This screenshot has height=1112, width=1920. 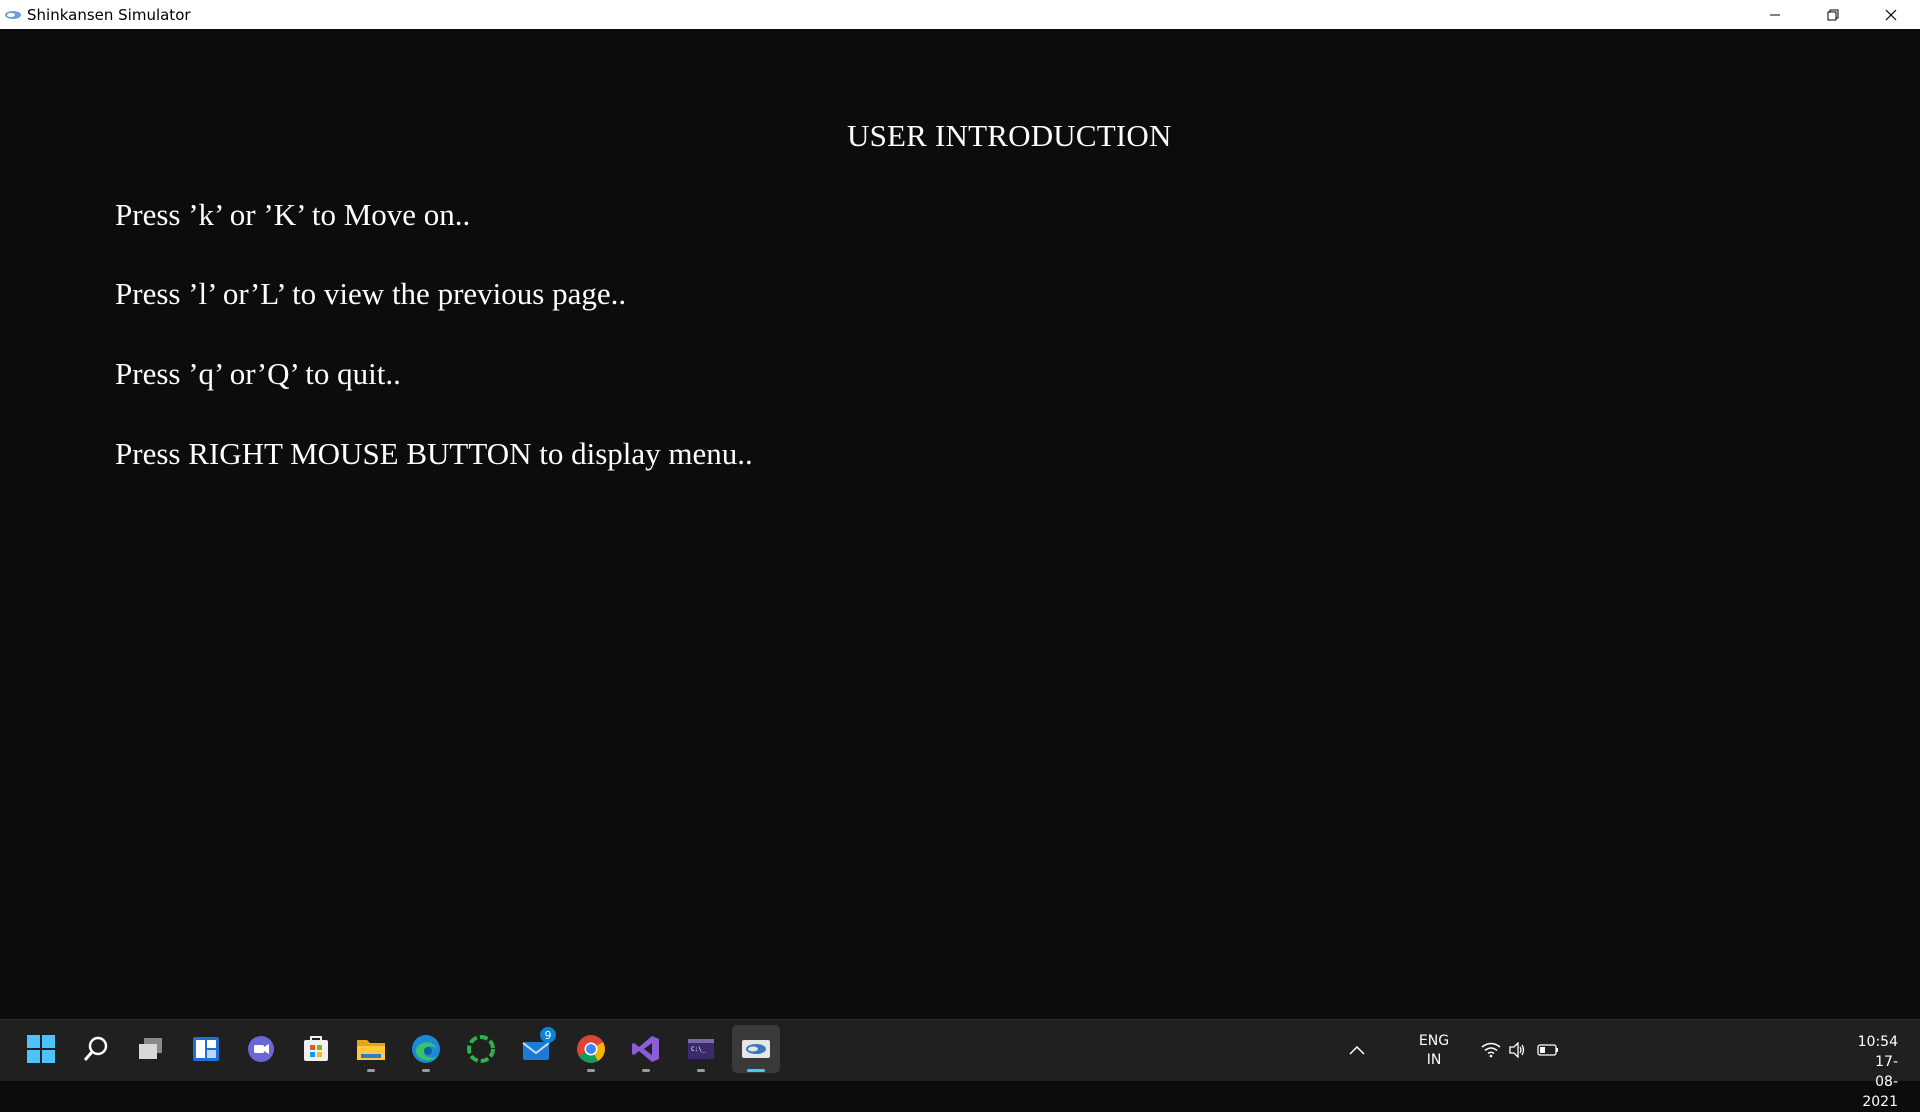 I want to click on volume-button, so click(x=1517, y=1050).